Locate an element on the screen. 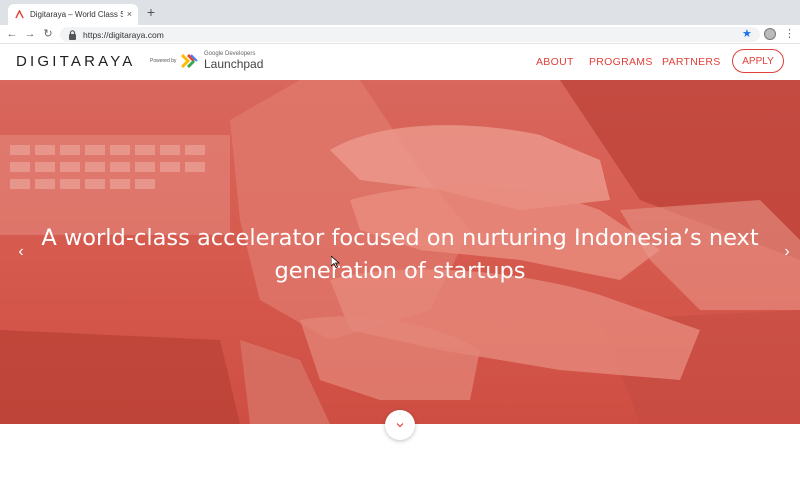 Image resolution: width=800 pixels, height=500 pixels. browser-tab: Digitaraya – World Class Startu × is located at coordinates (73, 14).